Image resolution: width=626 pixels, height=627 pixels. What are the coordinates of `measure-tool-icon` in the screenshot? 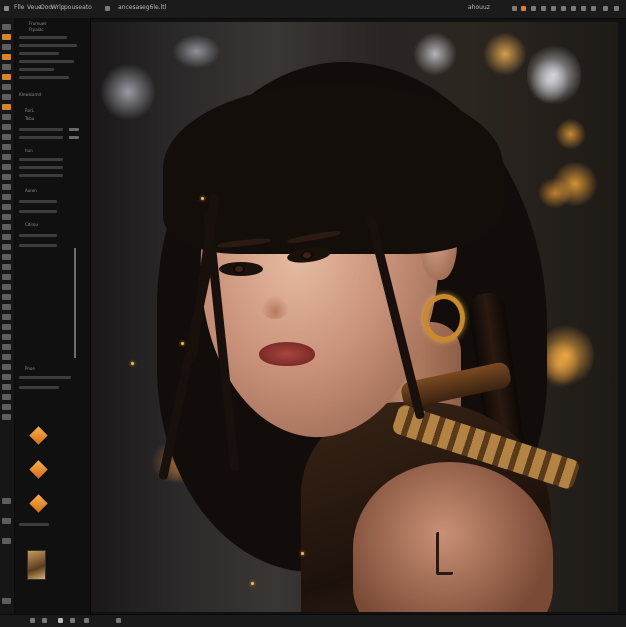 It's located at (6, 217).